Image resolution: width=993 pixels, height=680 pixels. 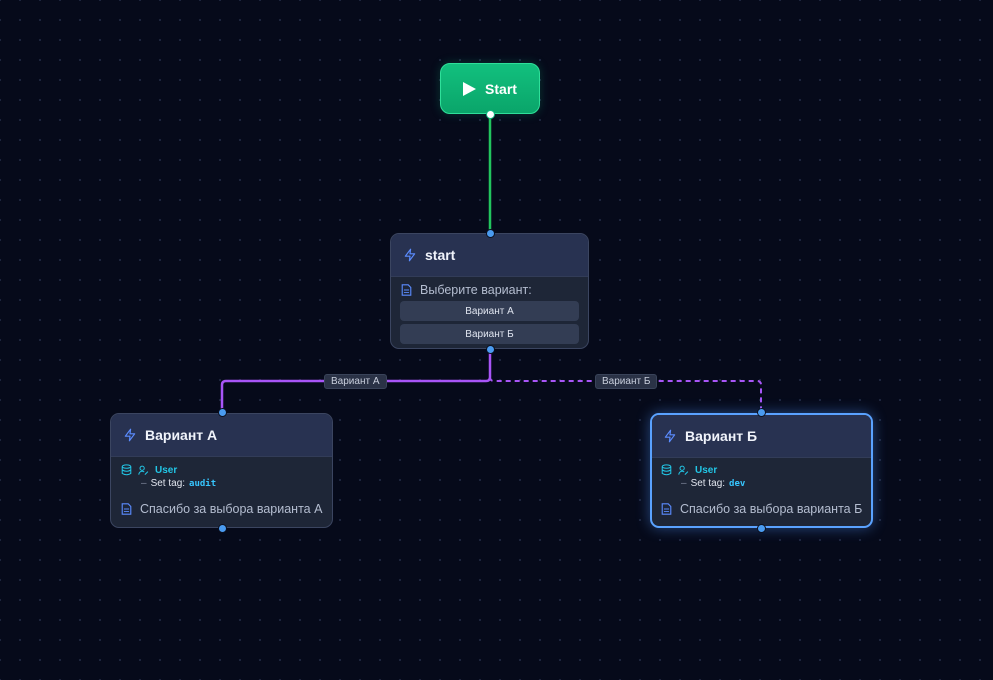 I want to click on node-start-title: start, so click(x=440, y=255).